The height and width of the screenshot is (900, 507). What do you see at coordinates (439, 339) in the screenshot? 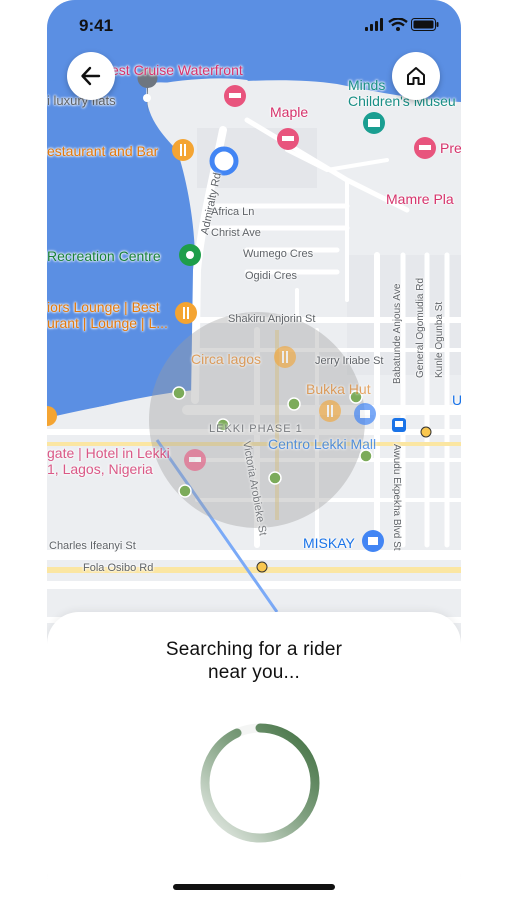
I see `street-label-kunle: Kunle Ogunba St` at bounding box center [439, 339].